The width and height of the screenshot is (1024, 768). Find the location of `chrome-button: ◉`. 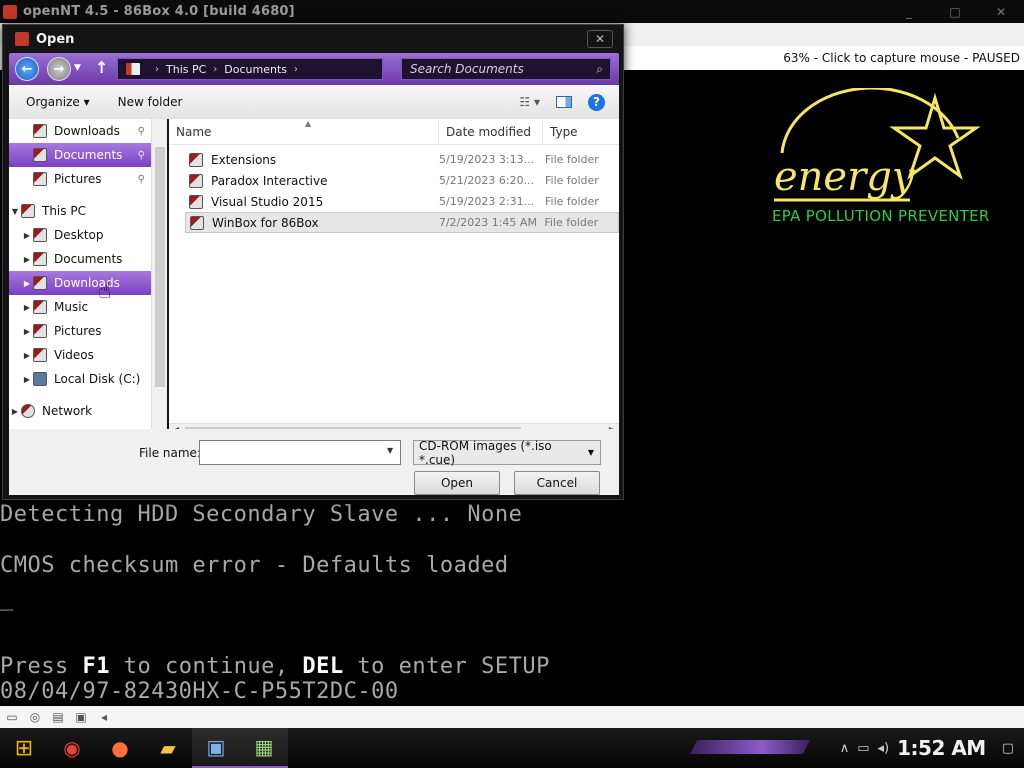

chrome-button: ◉ is located at coordinates (72, 748).